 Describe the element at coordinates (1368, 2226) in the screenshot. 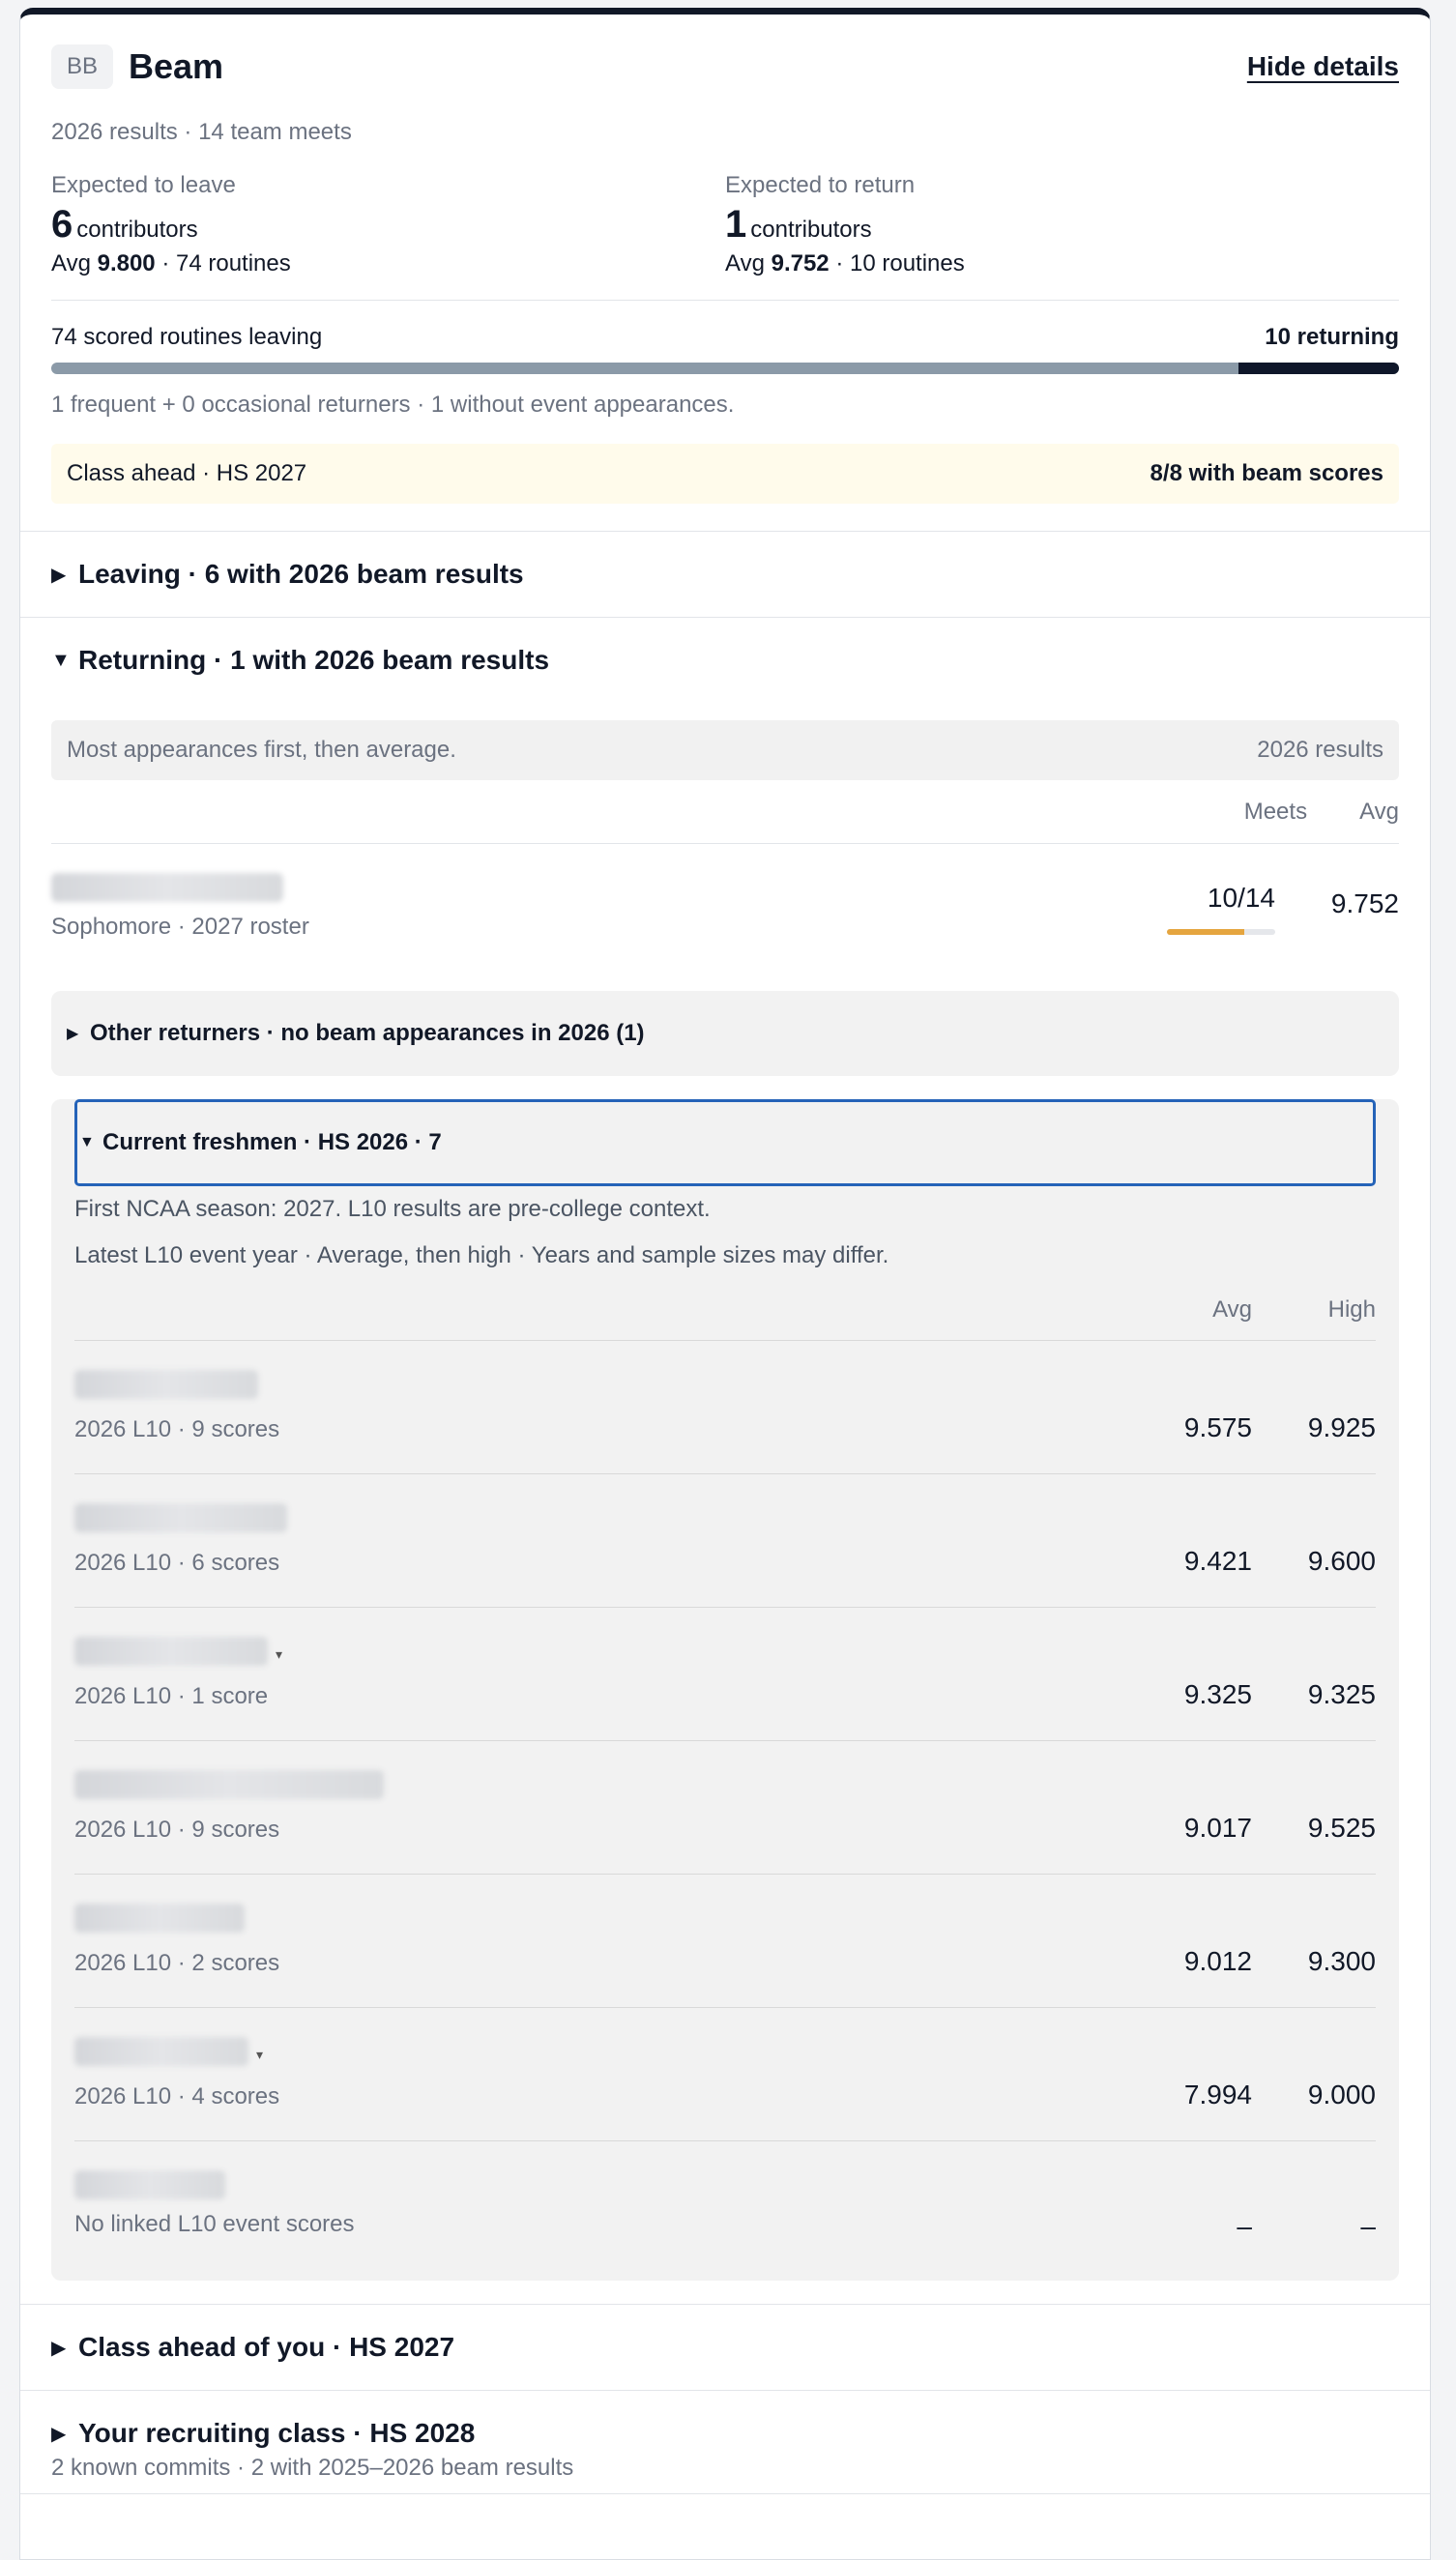

I see `freshman-high: –` at that location.